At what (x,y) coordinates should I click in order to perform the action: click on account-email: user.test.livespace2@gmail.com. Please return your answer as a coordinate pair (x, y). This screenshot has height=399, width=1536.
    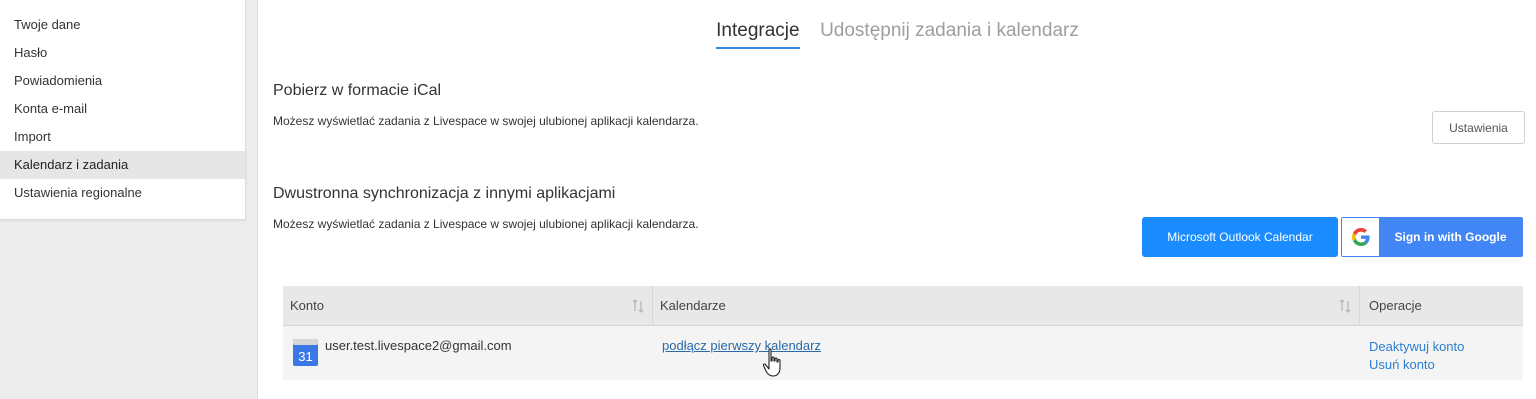
    Looking at the image, I should click on (418, 345).